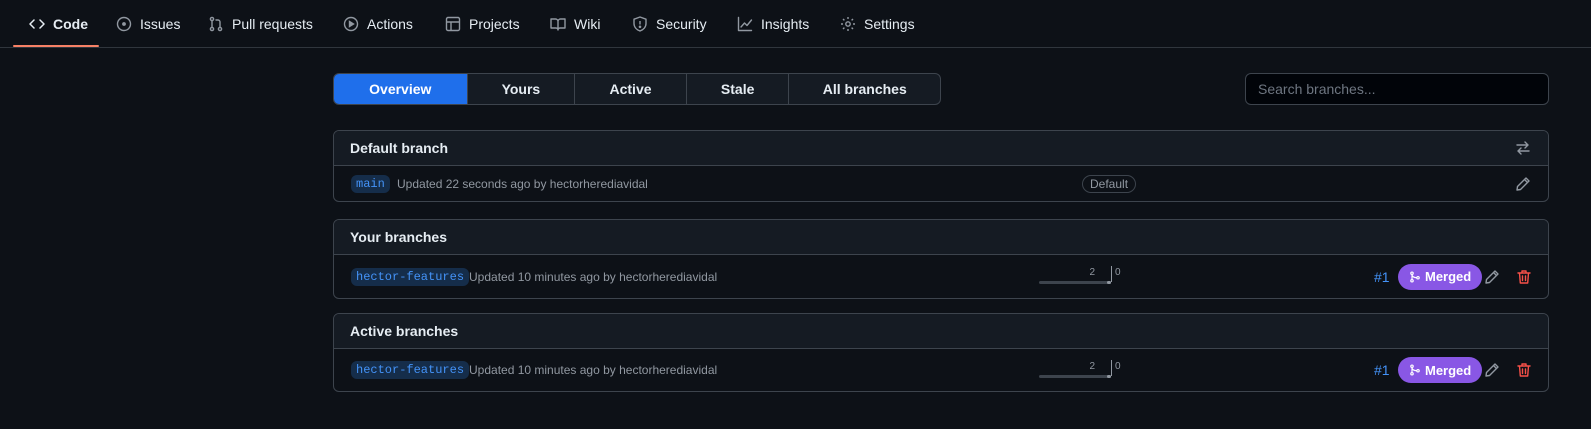 This screenshot has width=1591, height=429. I want to click on nav-code: Code, so click(58, 24).